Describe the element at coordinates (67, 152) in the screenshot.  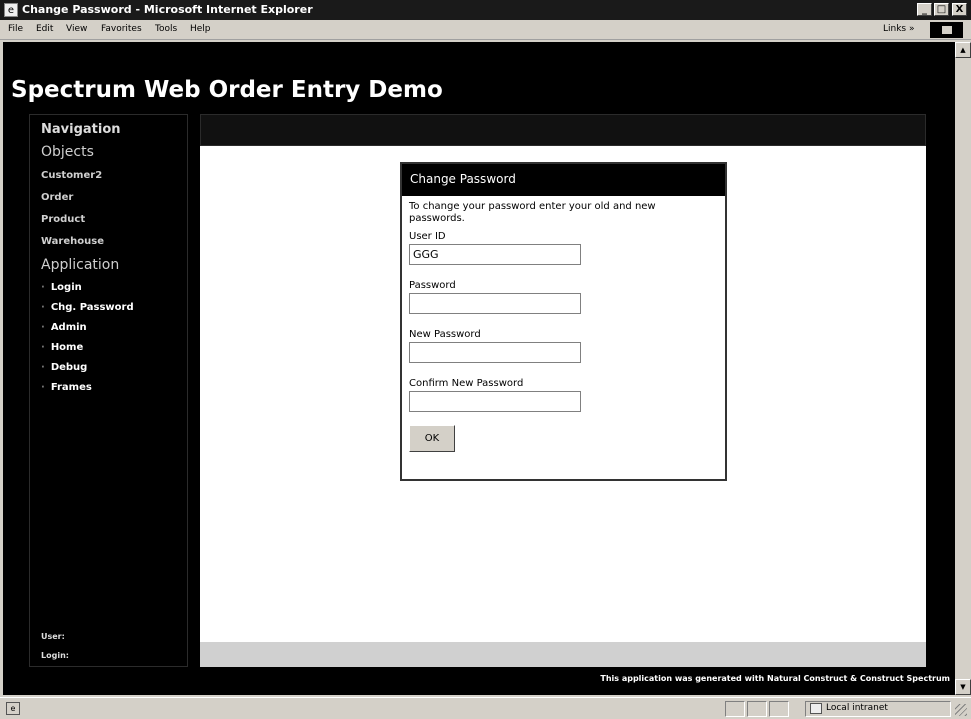
I see `objects-heading: Objects` at that location.